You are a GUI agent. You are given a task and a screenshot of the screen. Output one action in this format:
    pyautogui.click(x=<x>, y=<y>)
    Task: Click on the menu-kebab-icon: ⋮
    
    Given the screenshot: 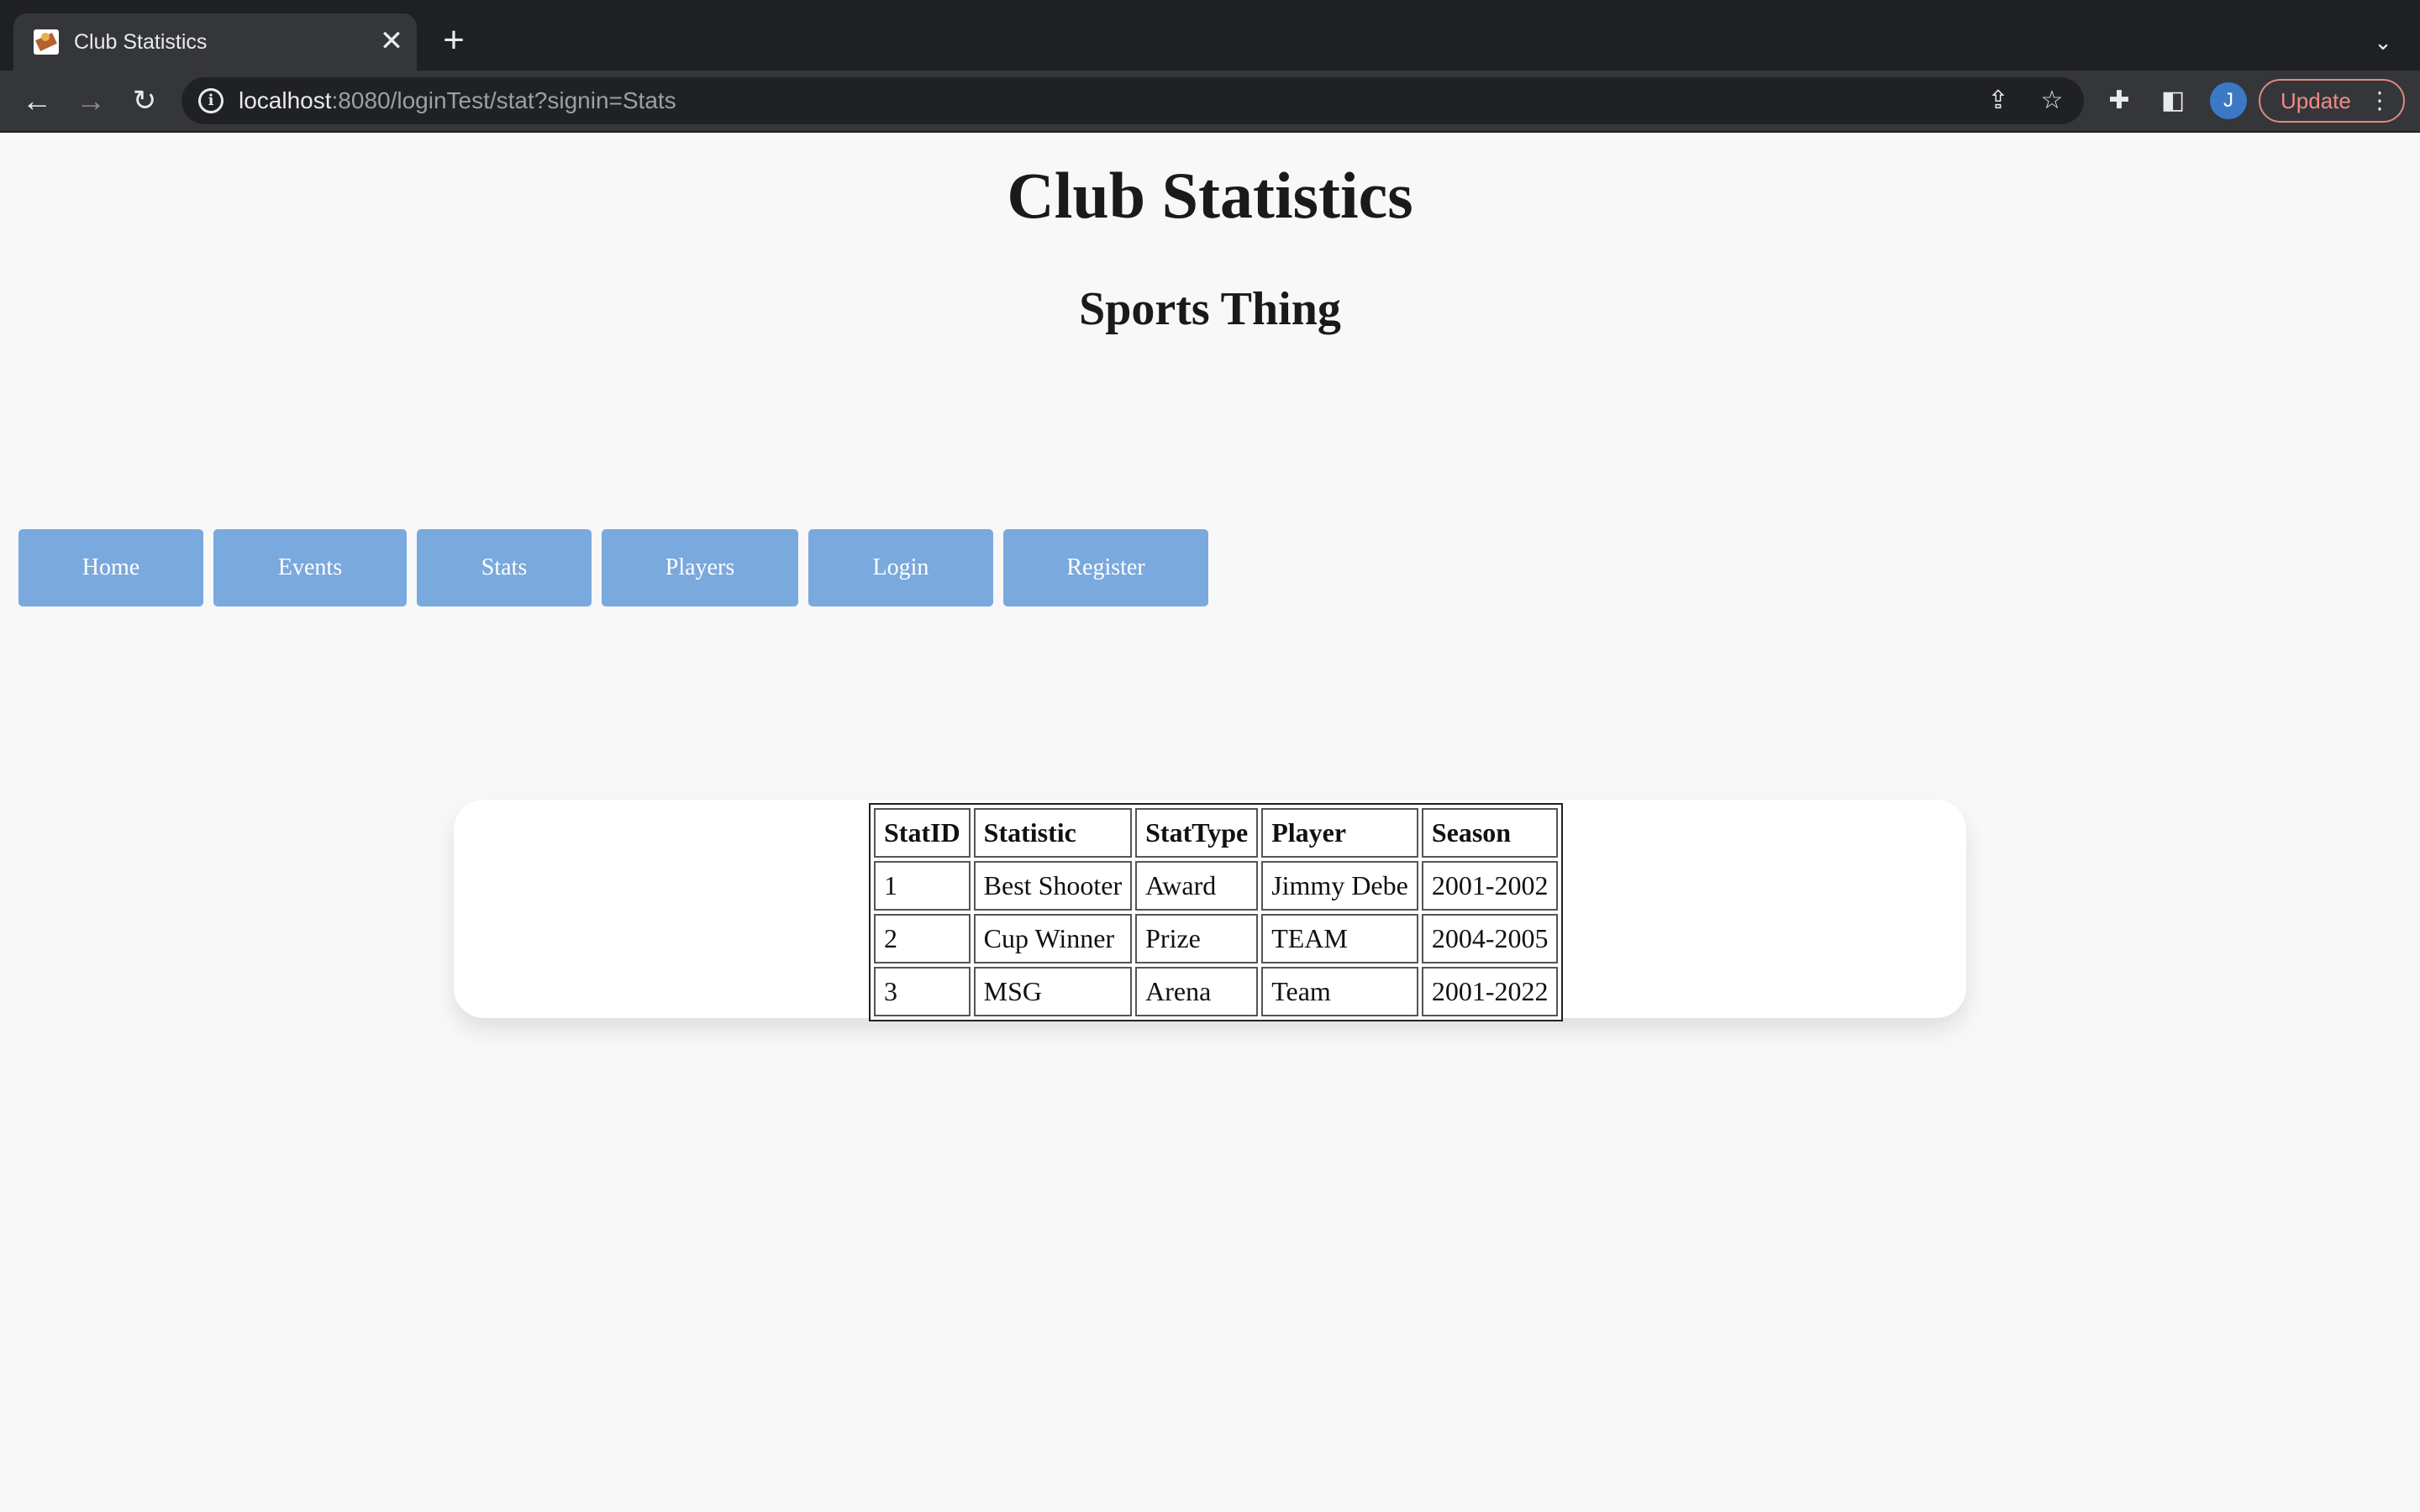 What is the action you would take?
    pyautogui.click(x=2380, y=101)
    